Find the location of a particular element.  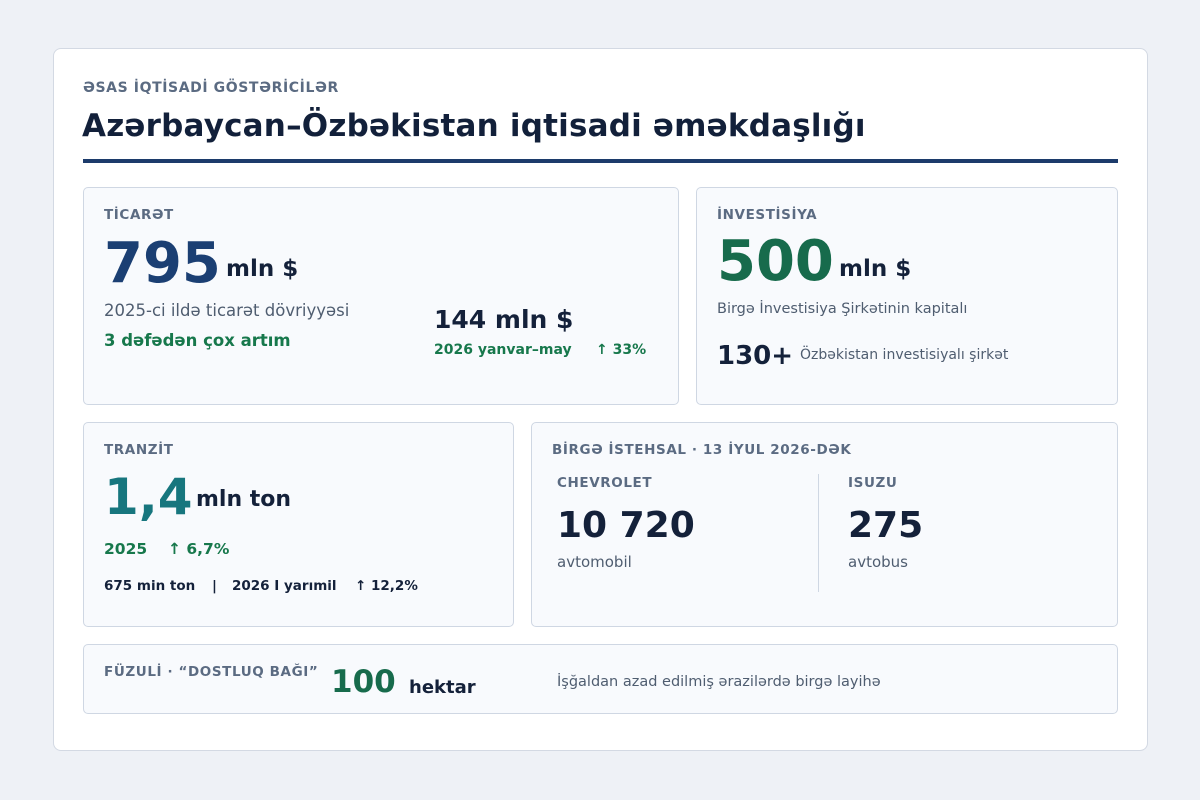

investment-value: 500 is located at coordinates (775, 261).